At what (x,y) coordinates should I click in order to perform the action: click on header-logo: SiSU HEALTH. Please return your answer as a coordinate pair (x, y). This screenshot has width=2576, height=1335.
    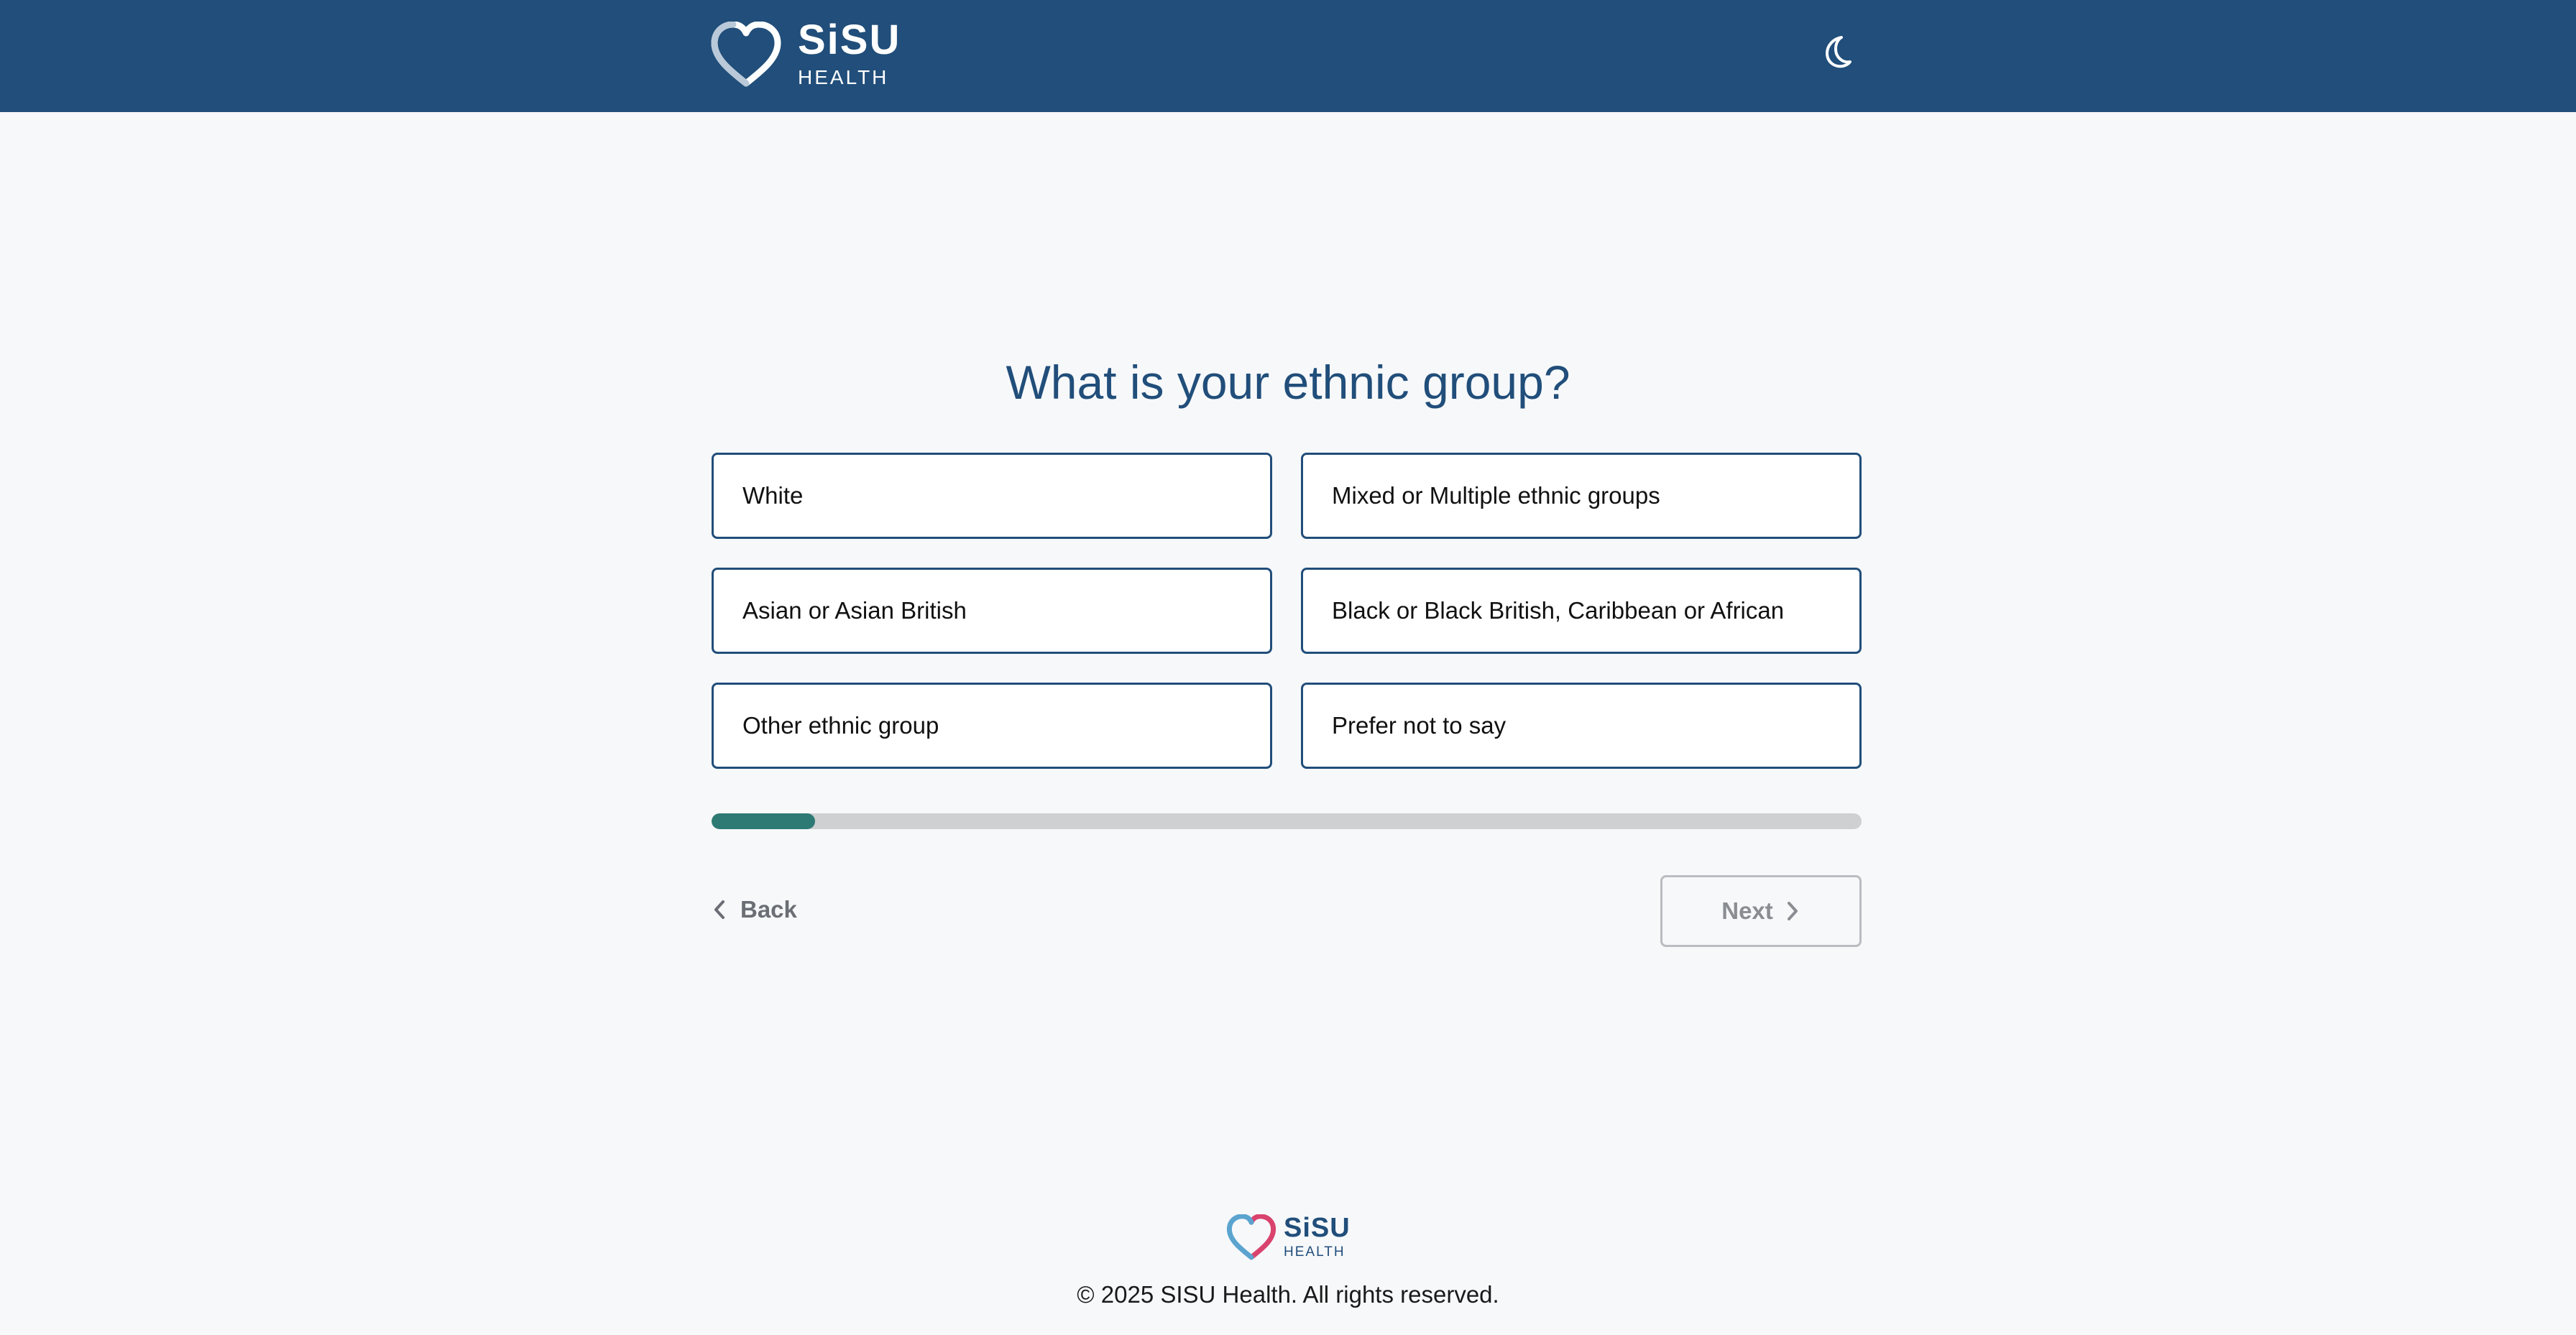
    Looking at the image, I should click on (805, 55).